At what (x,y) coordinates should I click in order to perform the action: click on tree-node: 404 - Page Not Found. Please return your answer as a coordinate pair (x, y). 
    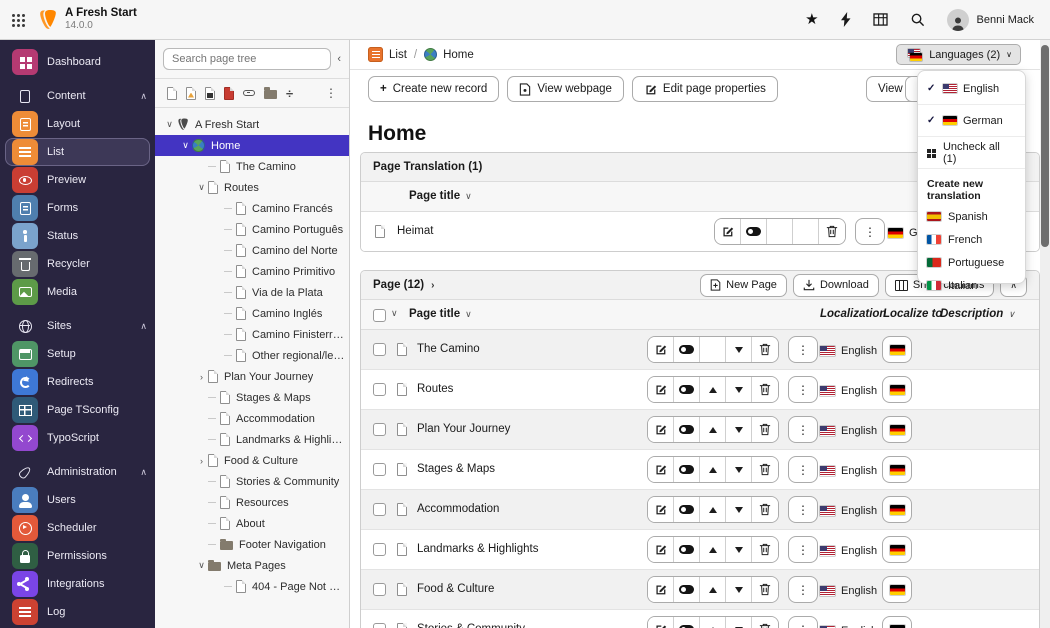
    Looking at the image, I should click on (252, 586).